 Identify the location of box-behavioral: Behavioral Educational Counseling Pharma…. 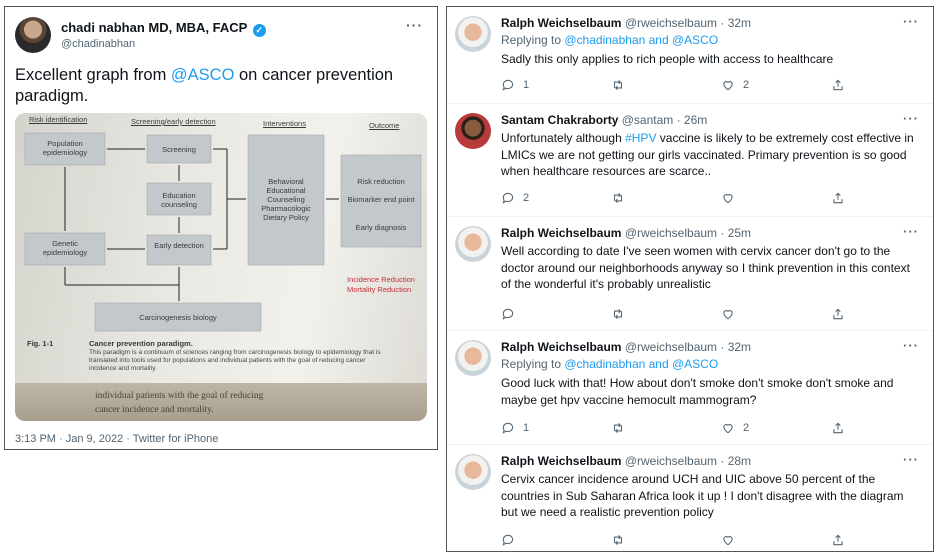
(286, 199).